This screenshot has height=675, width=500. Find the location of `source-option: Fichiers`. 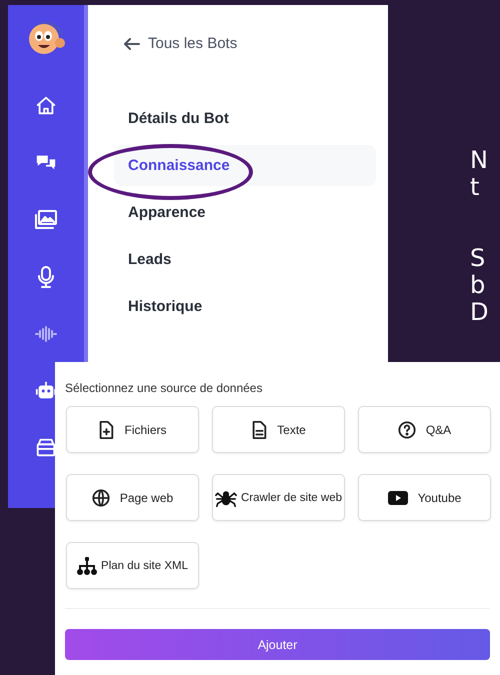

source-option: Fichiers is located at coordinates (132, 429).